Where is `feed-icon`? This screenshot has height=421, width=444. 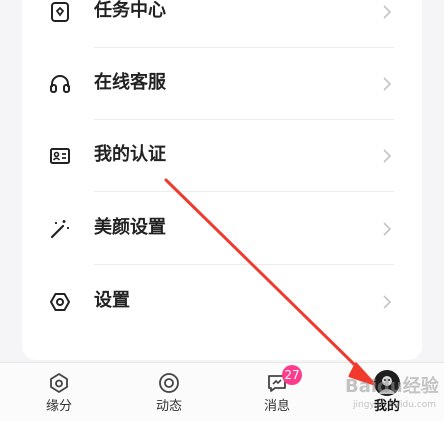 feed-icon is located at coordinates (169, 383).